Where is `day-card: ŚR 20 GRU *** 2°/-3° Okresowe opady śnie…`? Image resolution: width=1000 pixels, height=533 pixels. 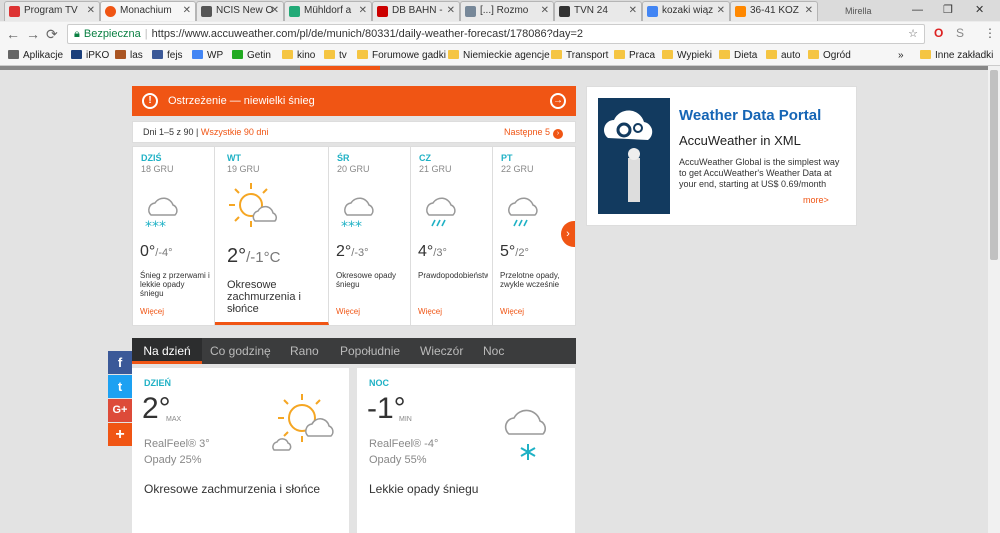 day-card: ŚR 20 GRU *** 2°/-3° Okresowe opady śnie… is located at coordinates (370, 236).